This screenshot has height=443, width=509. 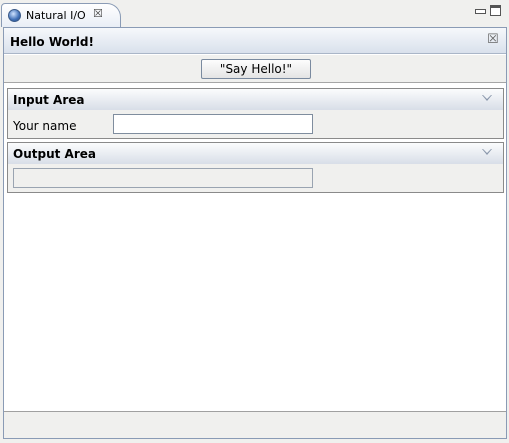 I want to click on button-bar: "Say Hello!", so click(x=255, y=69).